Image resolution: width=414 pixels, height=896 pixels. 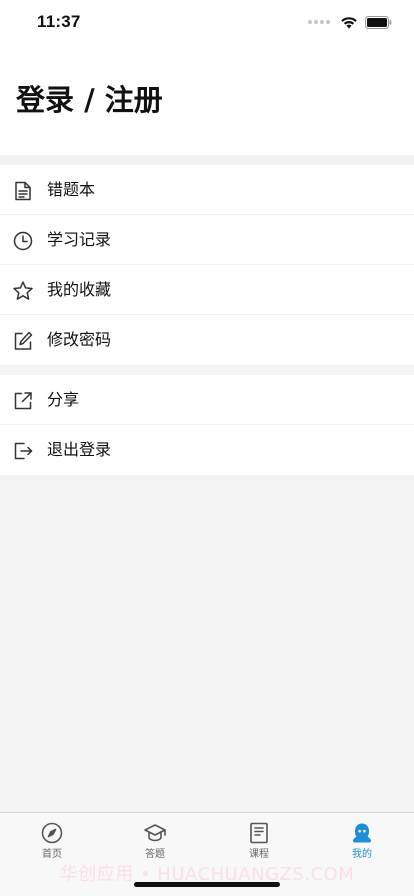 What do you see at coordinates (52, 833) in the screenshot?
I see `compass-icon` at bounding box center [52, 833].